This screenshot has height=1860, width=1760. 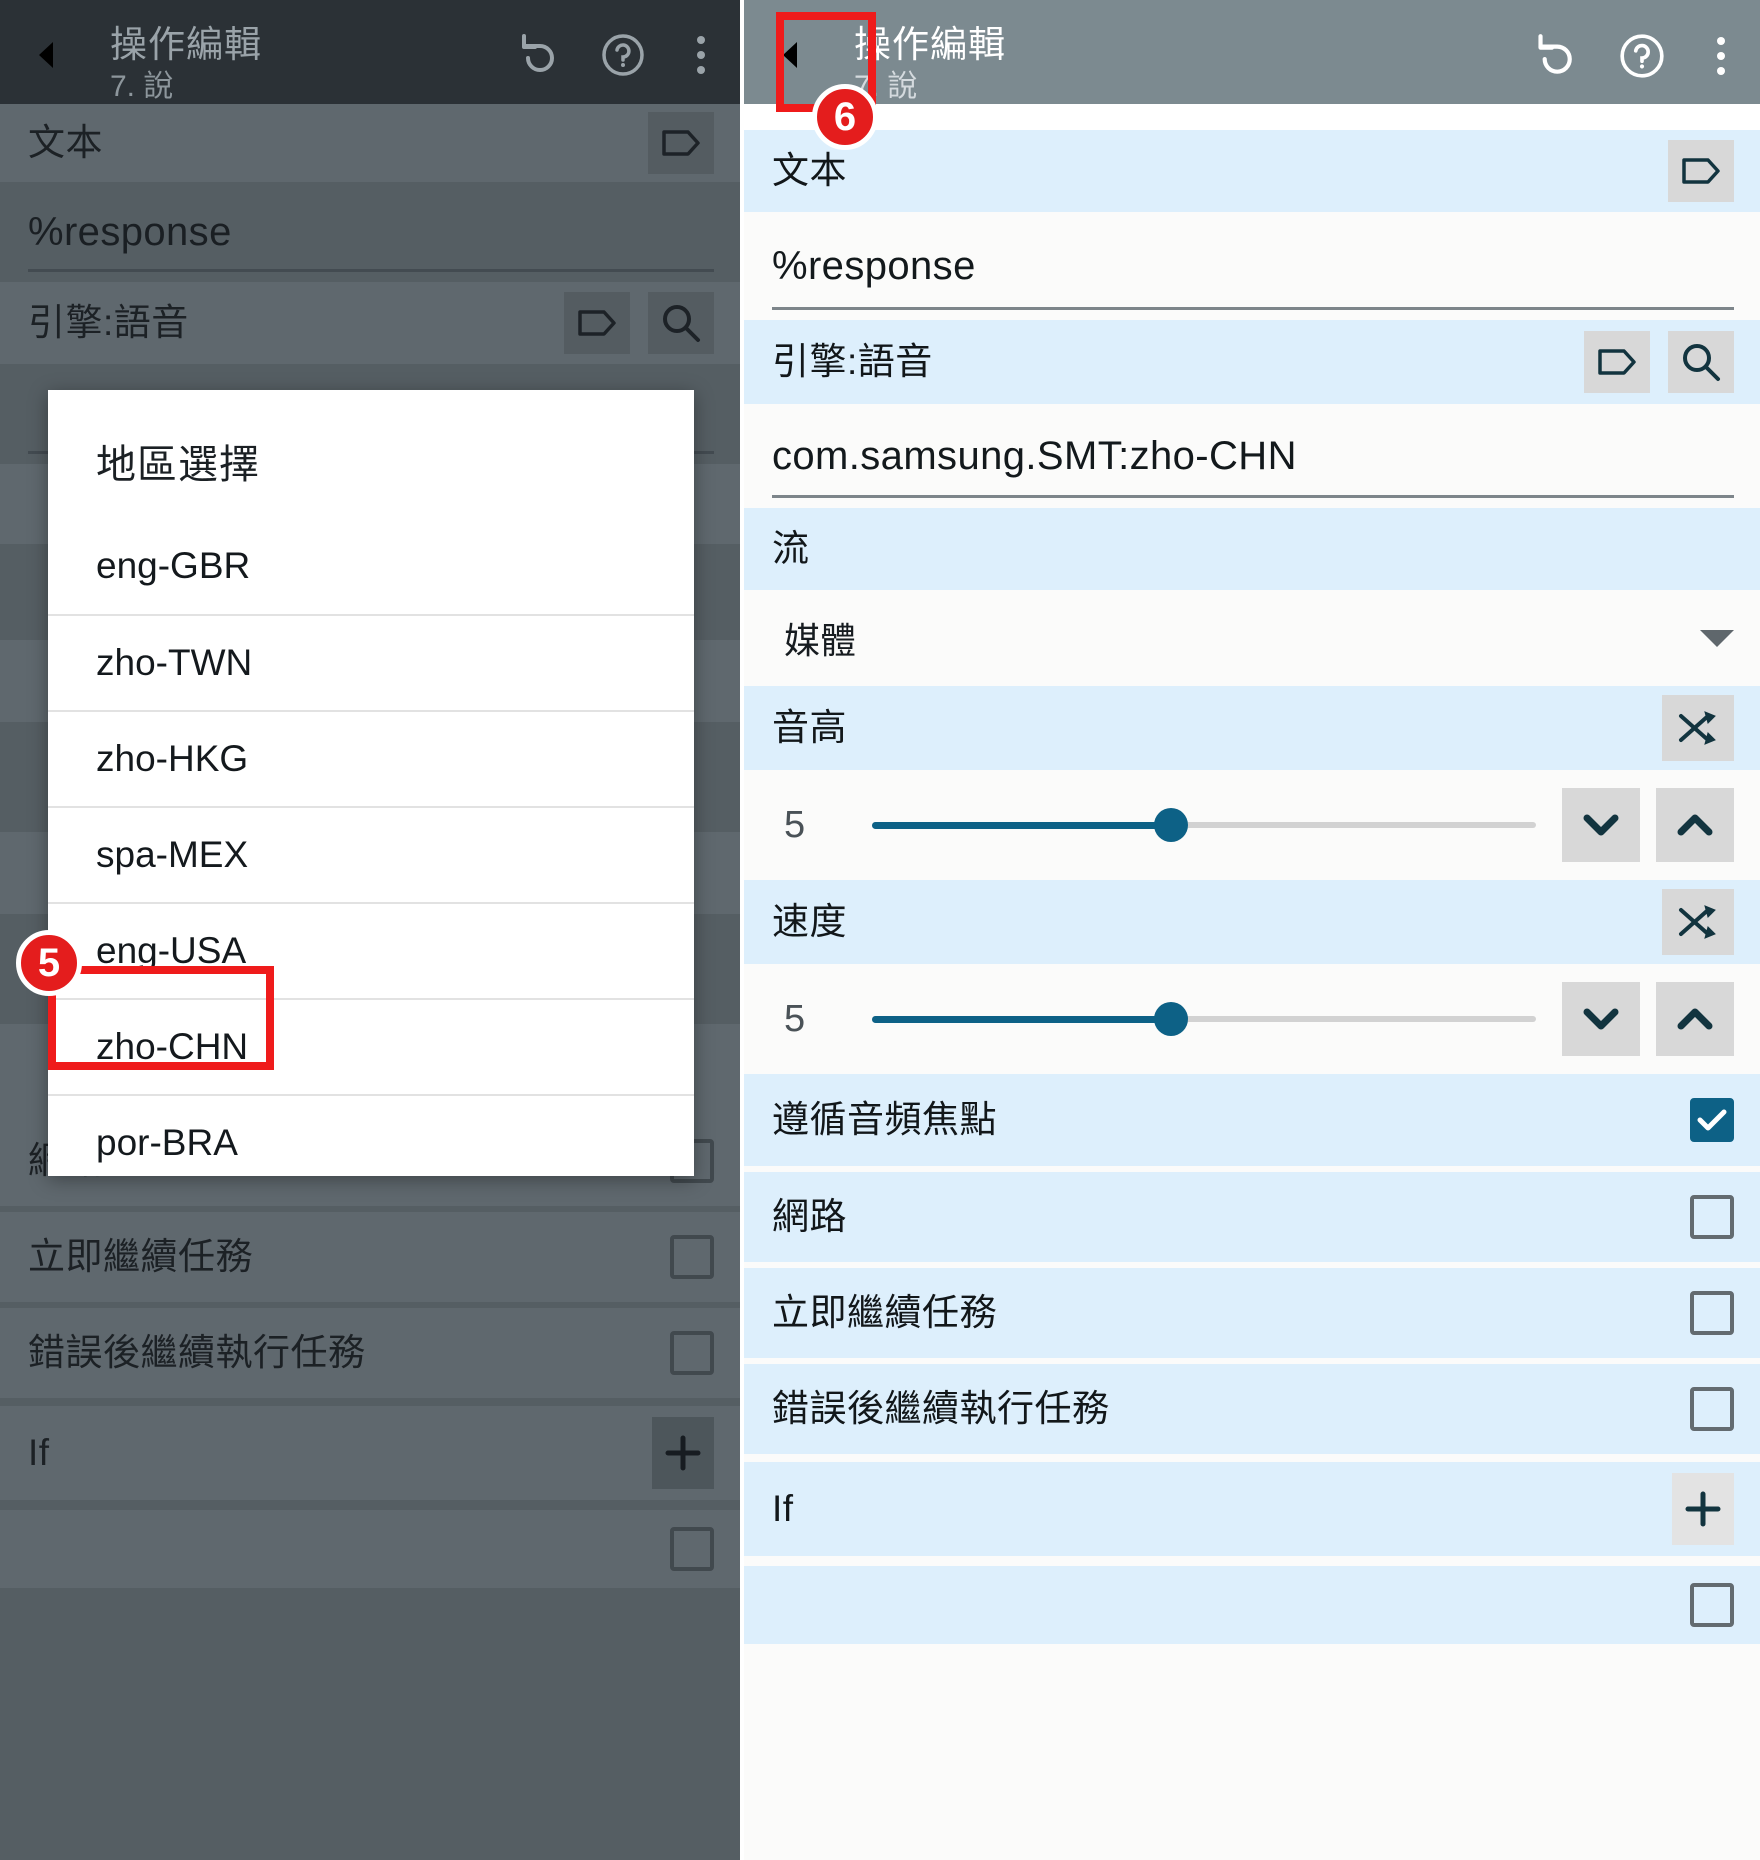 I want to click on pitch-slider-row: 5, so click(x=1252, y=825).